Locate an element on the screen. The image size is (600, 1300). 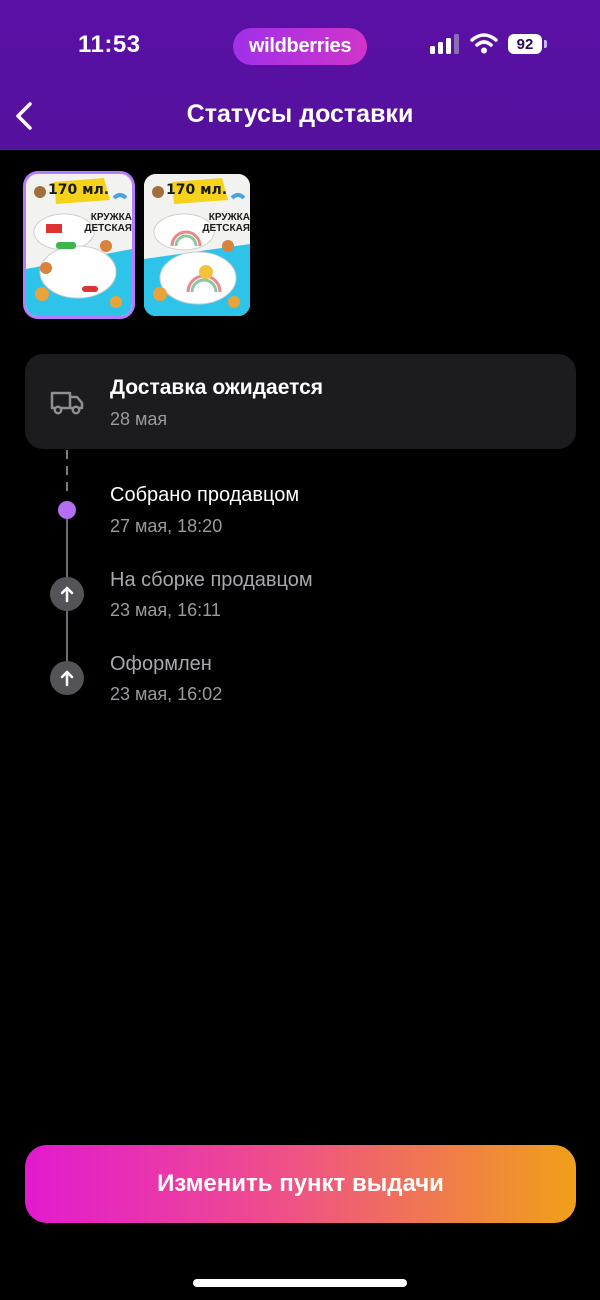
change-pickup-point-button: Изменить пункт выдачи is located at coordinates (300, 1184).